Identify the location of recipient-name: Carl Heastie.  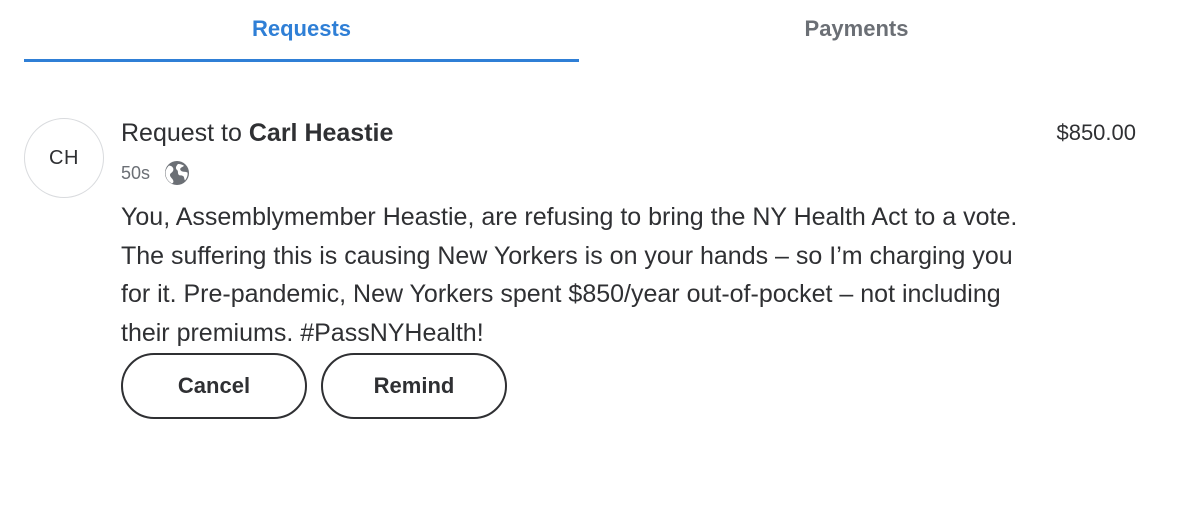
(321, 133).